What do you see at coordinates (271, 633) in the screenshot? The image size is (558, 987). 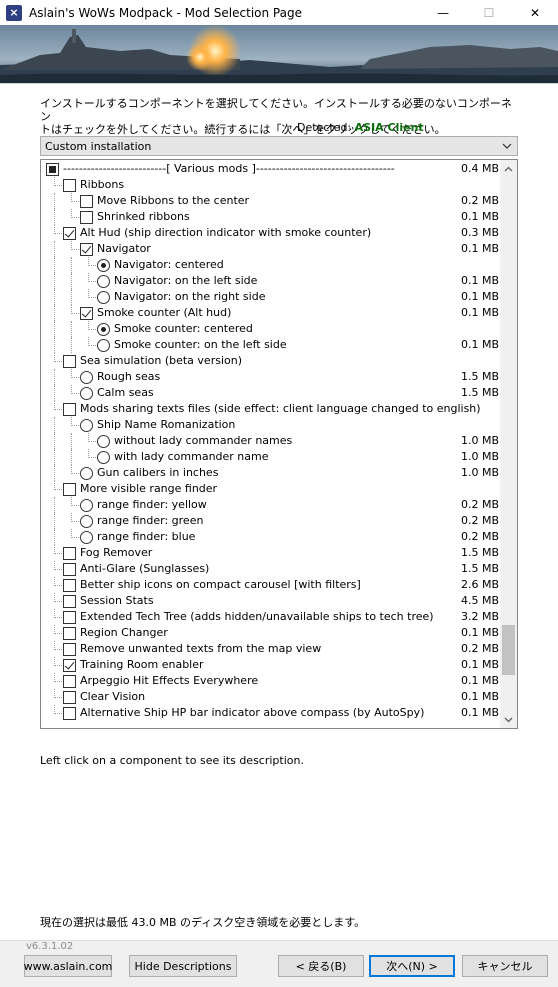 I see `component-row: Region Changer 0.1 MB` at bounding box center [271, 633].